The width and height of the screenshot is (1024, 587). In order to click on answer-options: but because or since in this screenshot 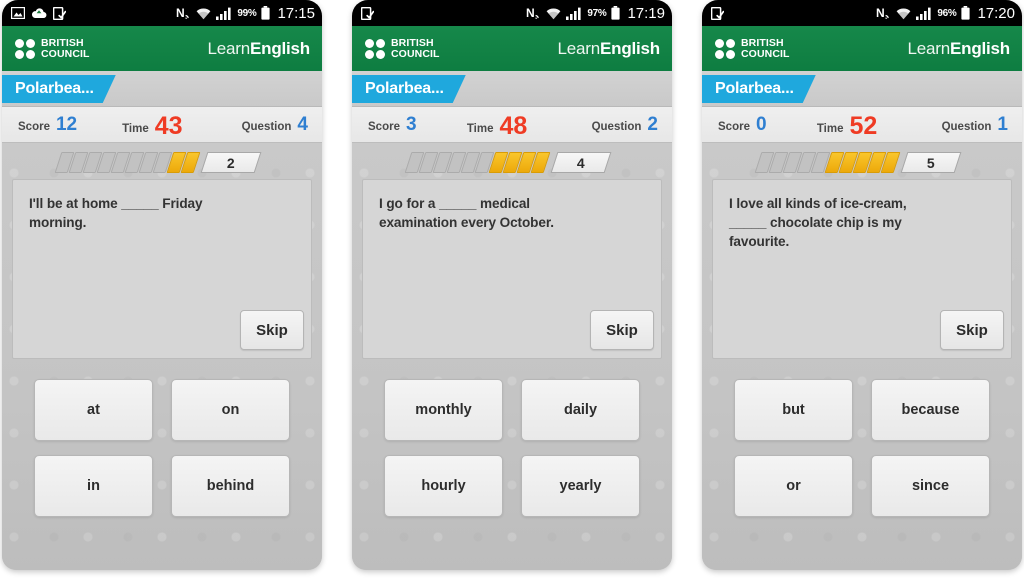, I will do `click(862, 448)`.